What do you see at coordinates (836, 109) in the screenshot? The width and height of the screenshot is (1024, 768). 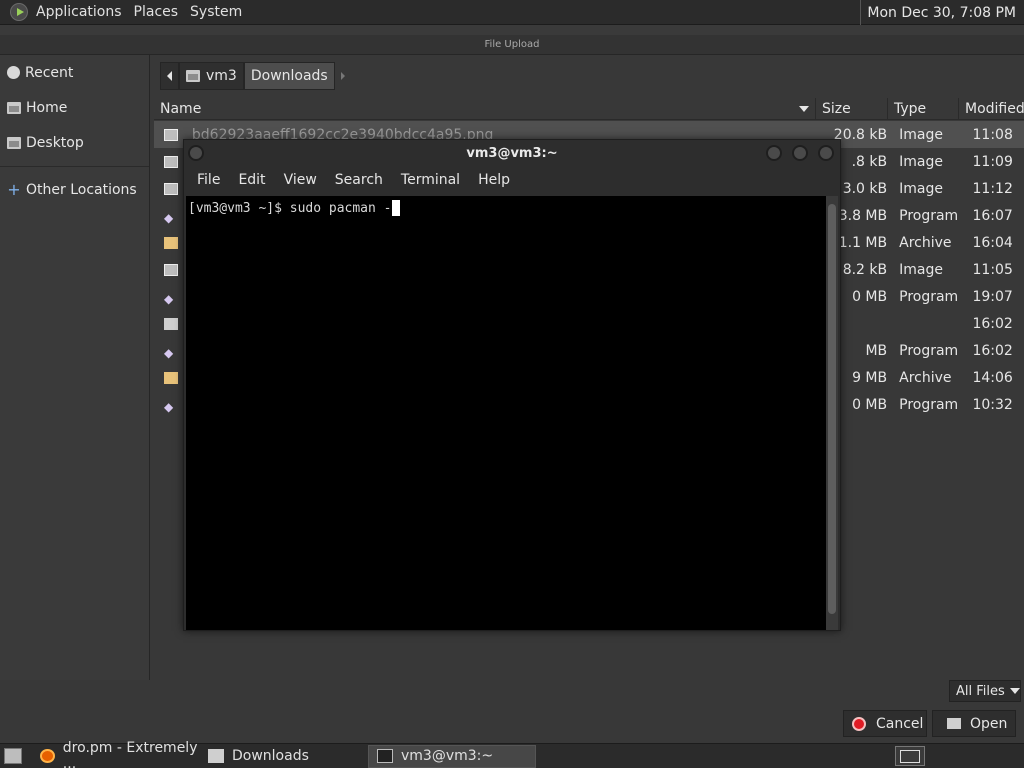 I see `column-label: Size` at bounding box center [836, 109].